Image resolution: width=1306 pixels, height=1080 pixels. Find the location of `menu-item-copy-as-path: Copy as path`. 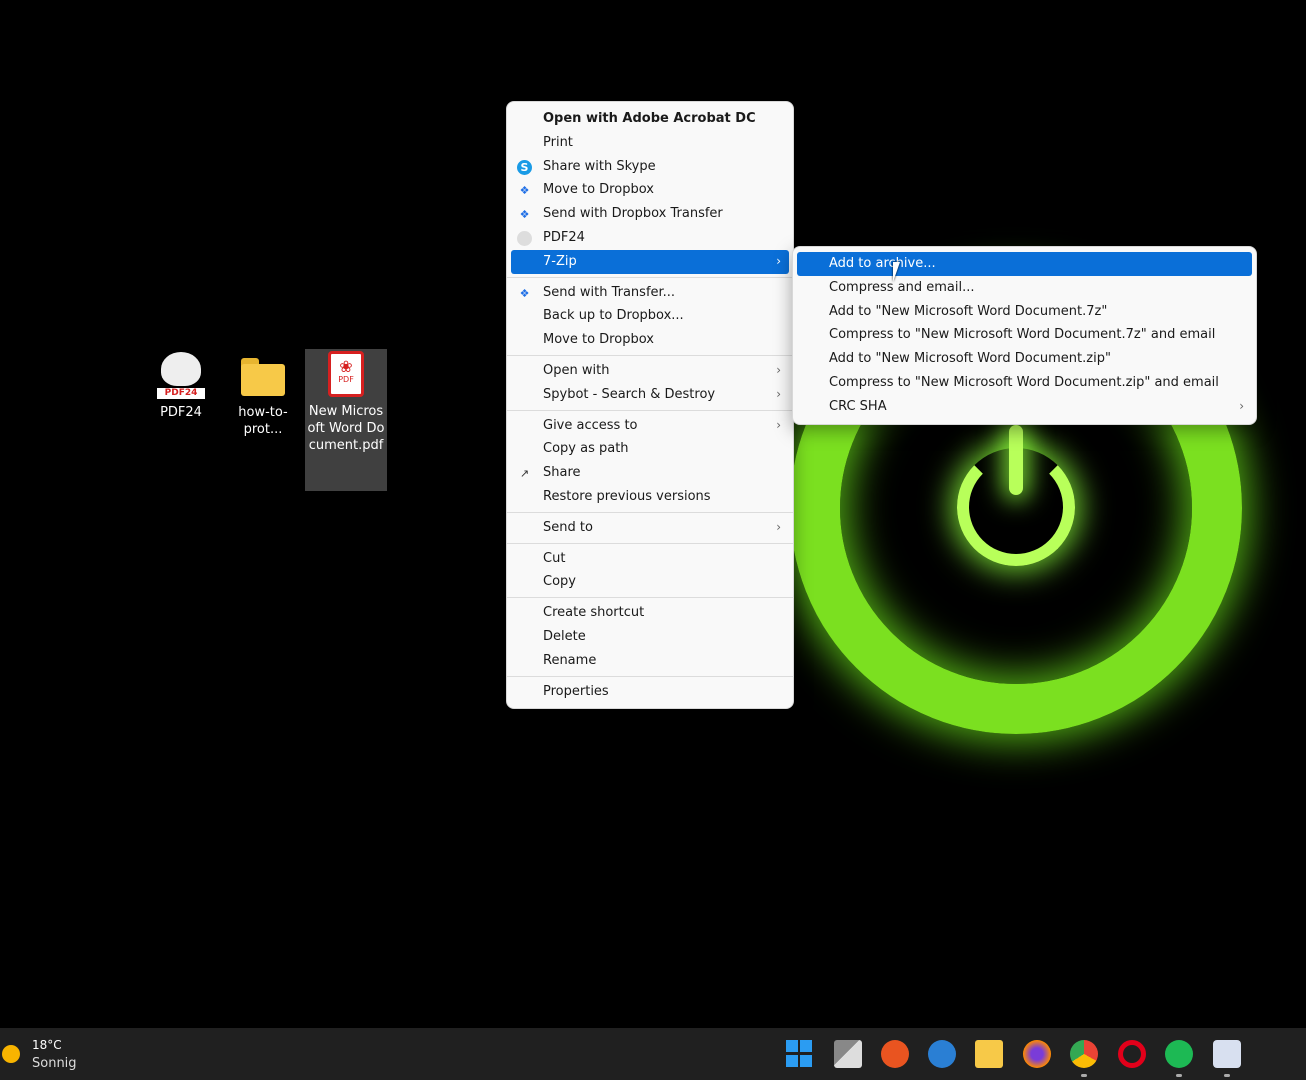

menu-item-copy-as-path: Copy as path is located at coordinates (650, 449).